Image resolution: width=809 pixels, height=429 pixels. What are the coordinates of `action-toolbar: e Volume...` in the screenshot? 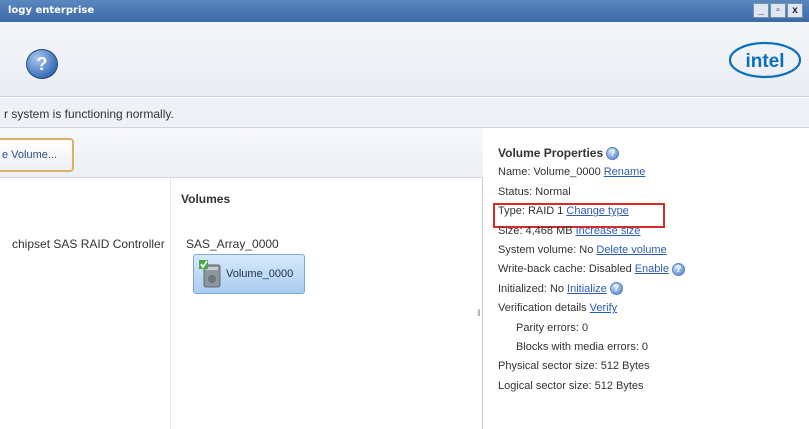 It's located at (241, 153).